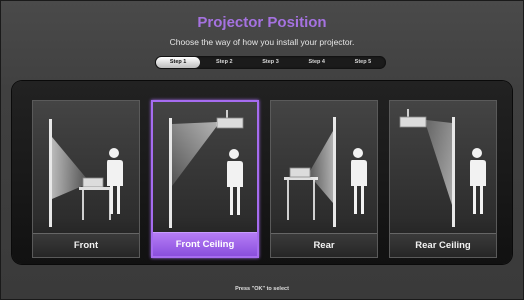 The width and height of the screenshot is (524, 300). What do you see at coordinates (86, 173) in the screenshot?
I see `front-table-projector-icon` at bounding box center [86, 173].